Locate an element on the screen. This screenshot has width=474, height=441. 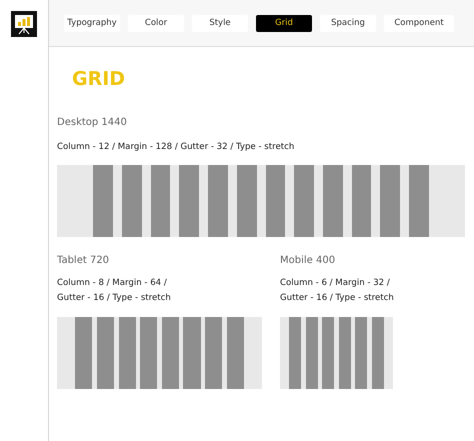
grid-spec: Column - 8 / Margin - 64 / Gutter - 16 / Type - stretch is located at coordinates (114, 291).